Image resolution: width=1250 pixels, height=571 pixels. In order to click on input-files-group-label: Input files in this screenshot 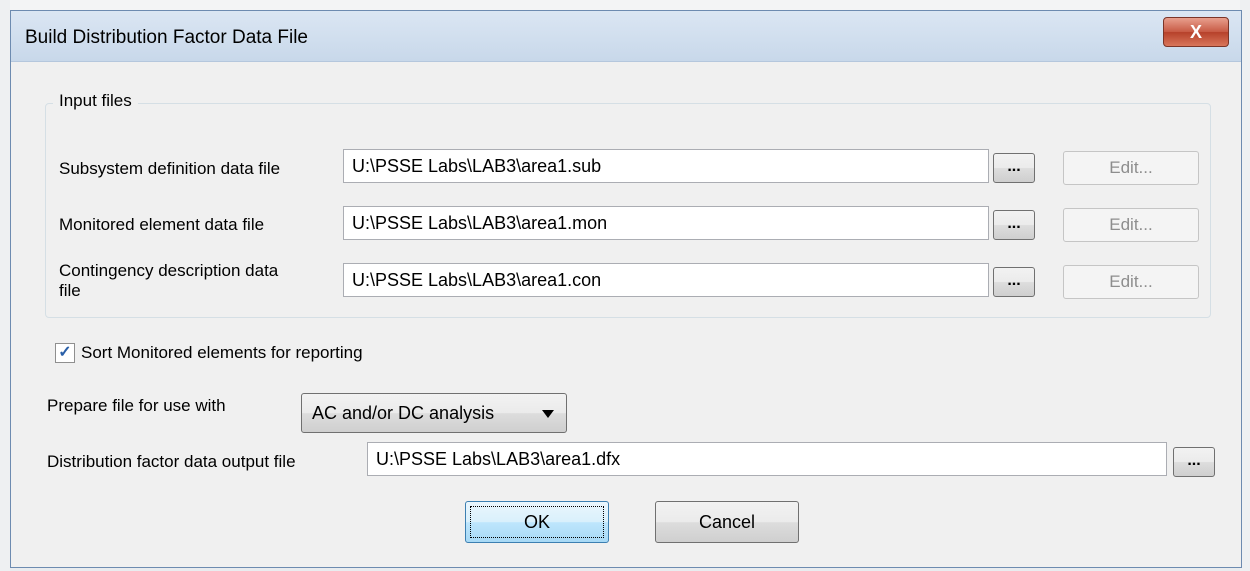, I will do `click(95, 101)`.